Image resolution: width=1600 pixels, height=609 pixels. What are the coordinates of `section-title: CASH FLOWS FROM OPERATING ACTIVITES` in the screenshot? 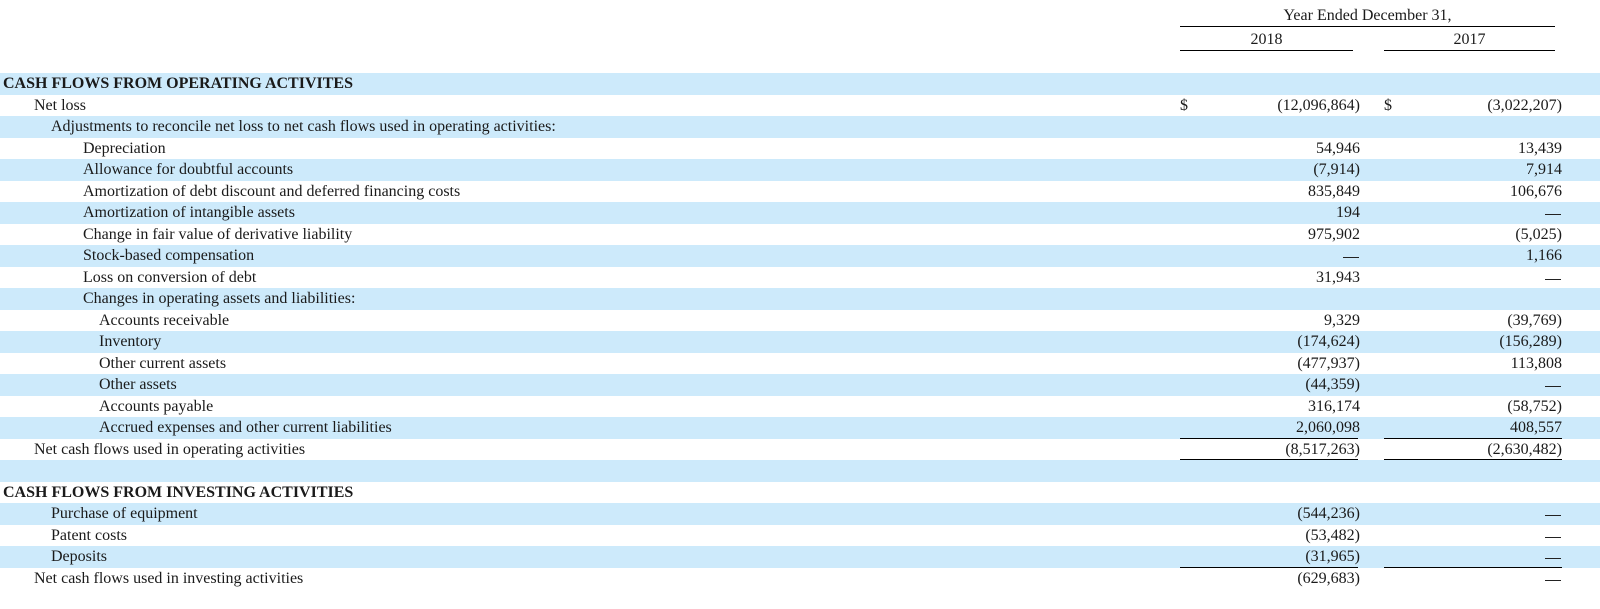 It's located at (178, 83).